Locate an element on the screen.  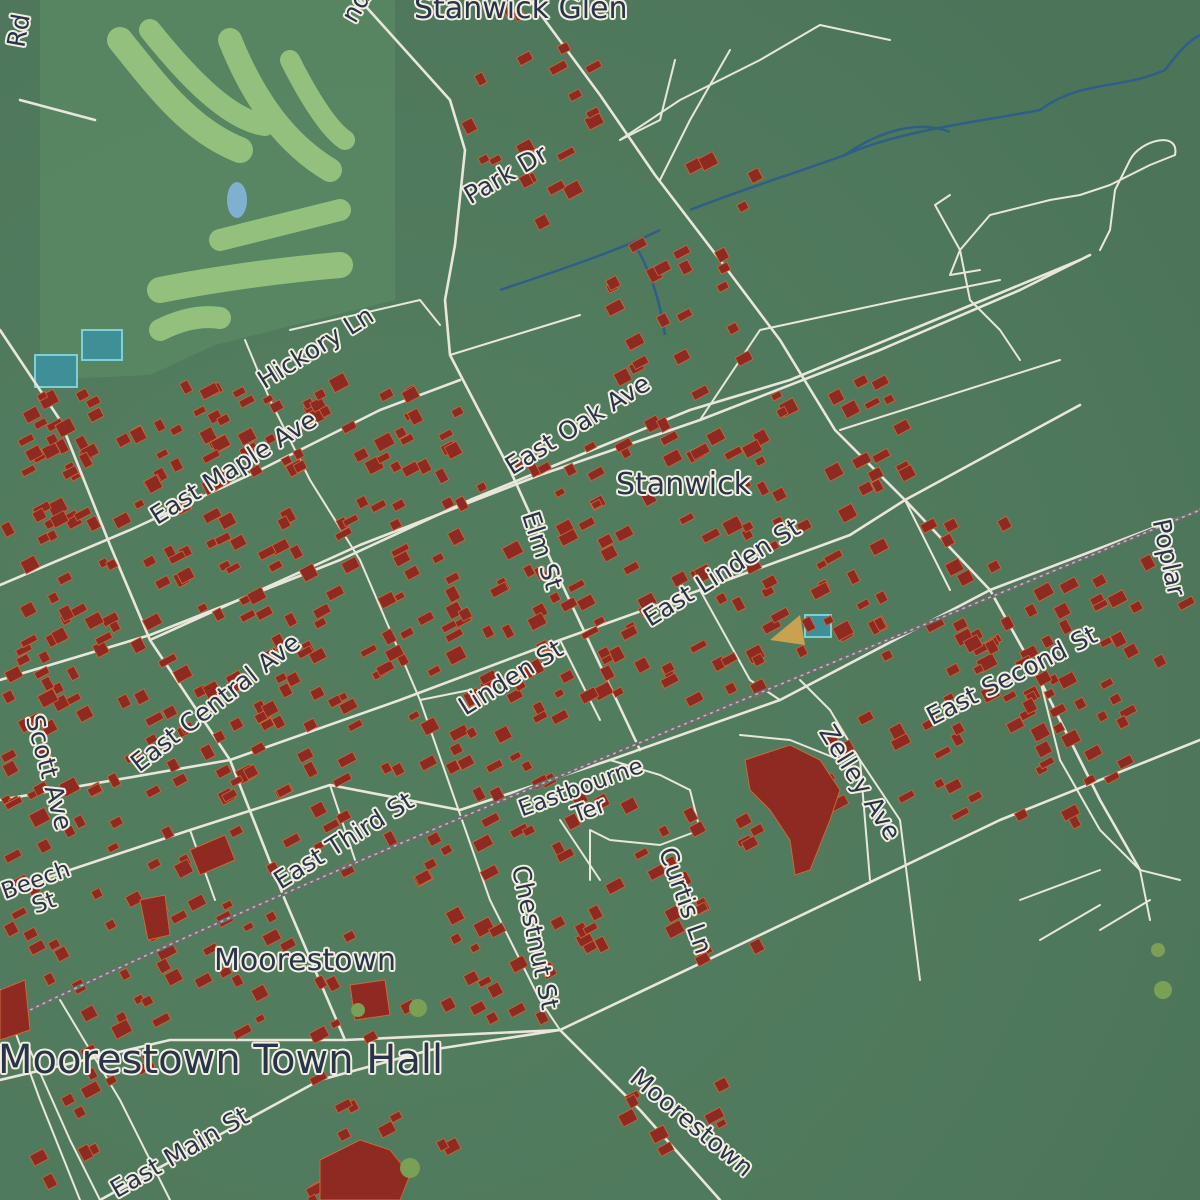
place-label-moorestown-town-hall: Moorestown Town Hall is located at coordinates (222, 1060).